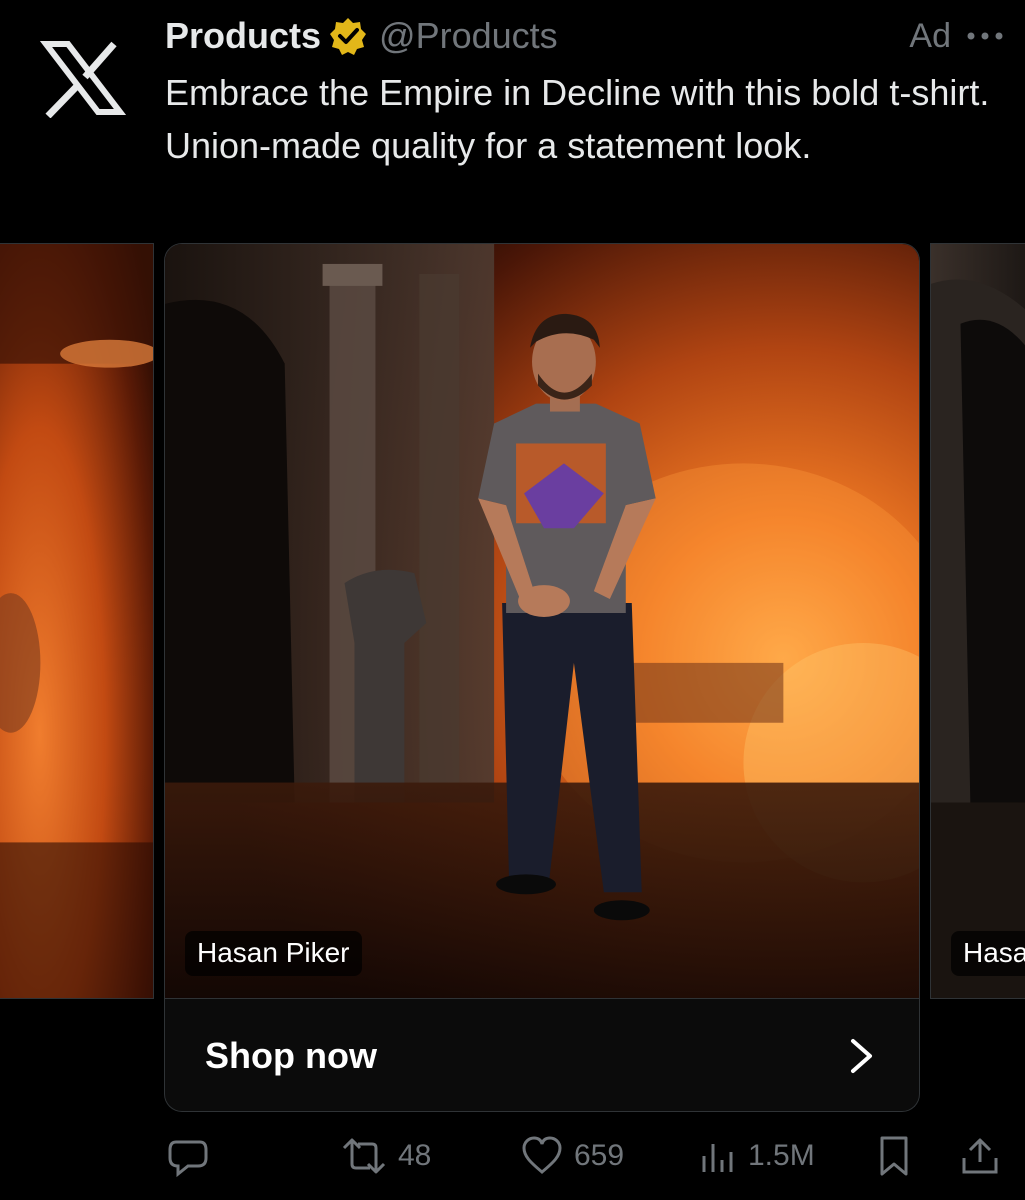 This screenshot has width=1025, height=1200. I want to click on bookmark-button, so click(894, 1156).